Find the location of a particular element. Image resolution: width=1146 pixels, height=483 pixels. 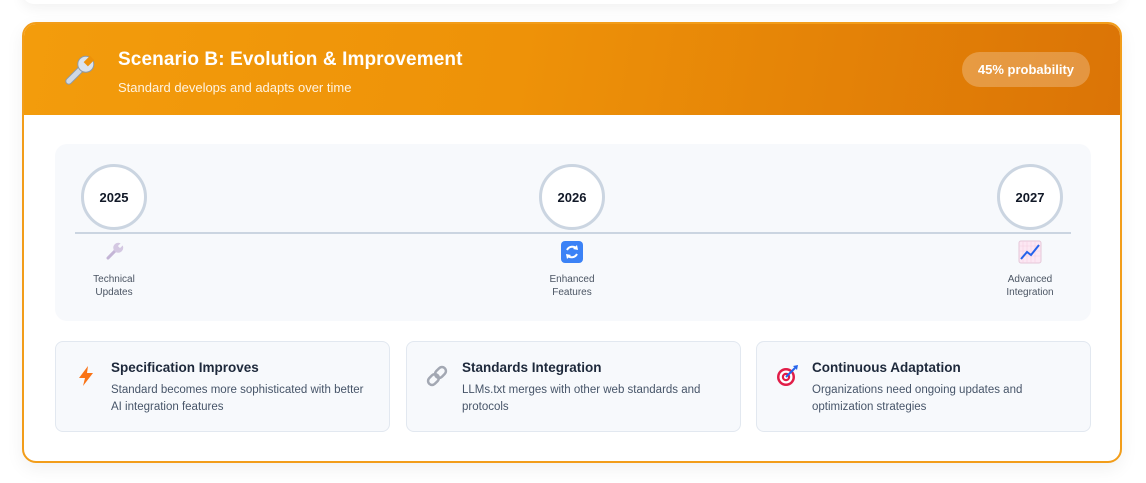

milestone-2027: 2027 Advanced Integration is located at coordinates (1030, 231).